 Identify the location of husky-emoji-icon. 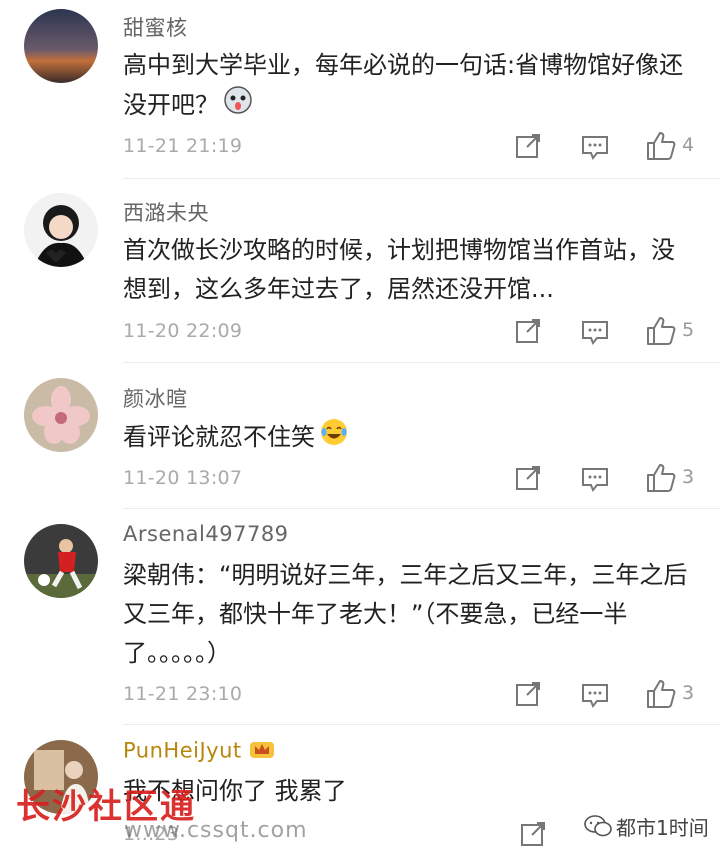
(238, 106).